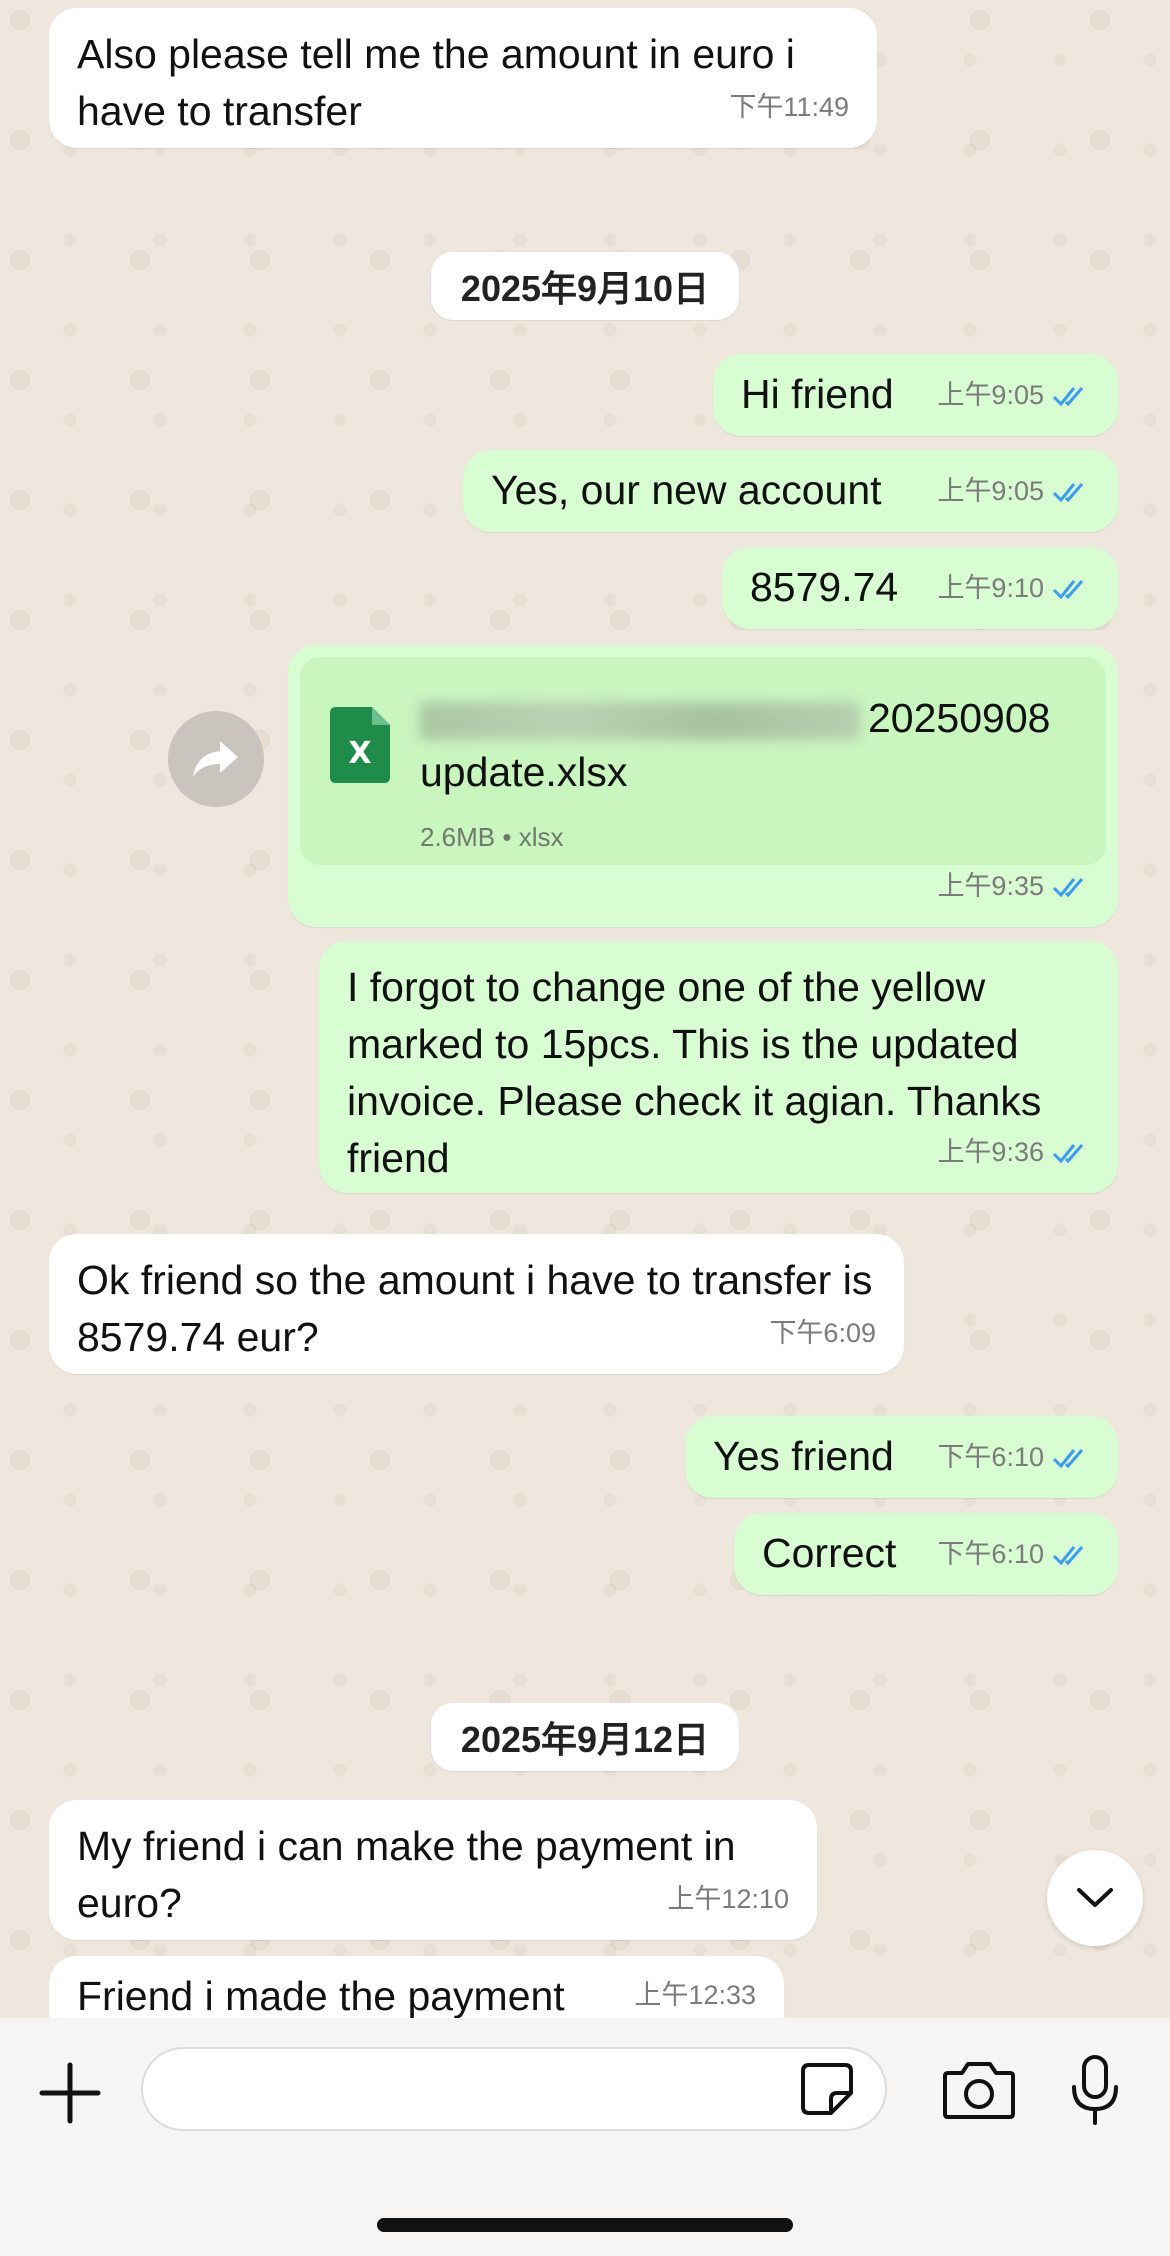  Describe the element at coordinates (585, 2137) in the screenshot. I see `composer-bar` at that location.